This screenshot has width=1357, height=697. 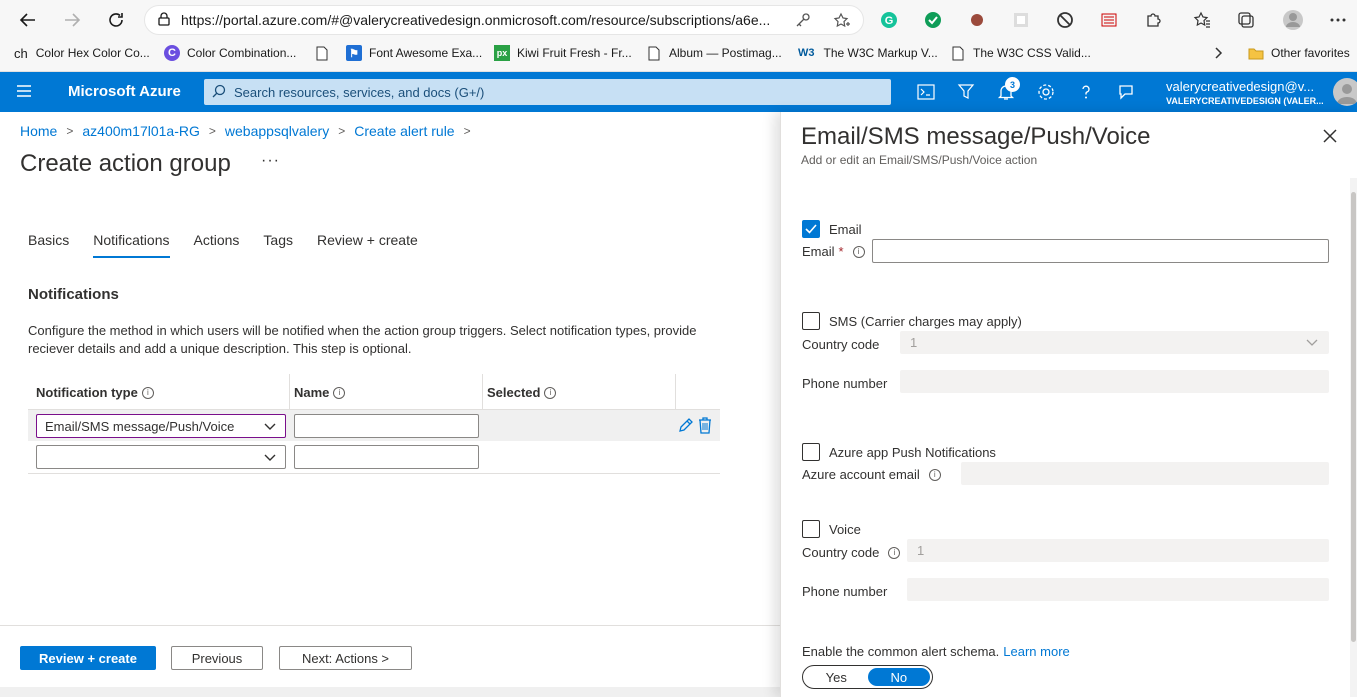 I want to click on notification-name-input, so click(x=386, y=426).